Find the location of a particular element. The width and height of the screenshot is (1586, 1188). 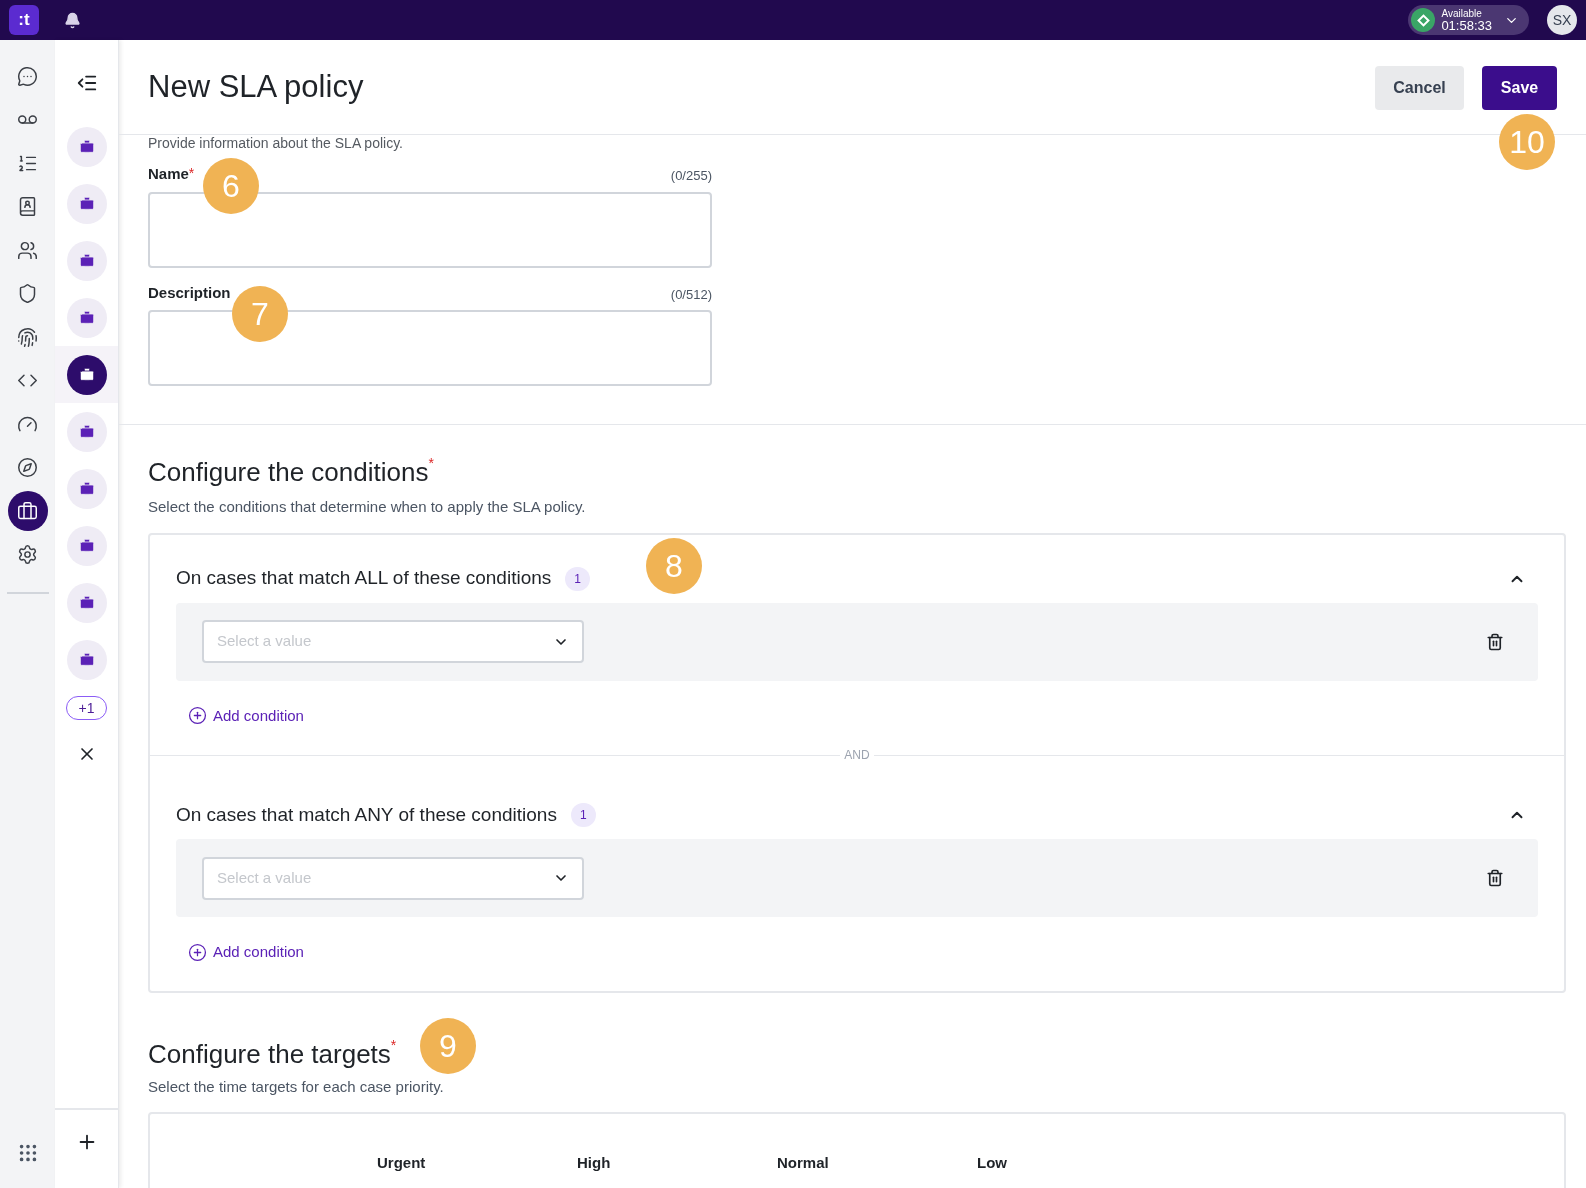

workspace-button is located at coordinates (86, 374).